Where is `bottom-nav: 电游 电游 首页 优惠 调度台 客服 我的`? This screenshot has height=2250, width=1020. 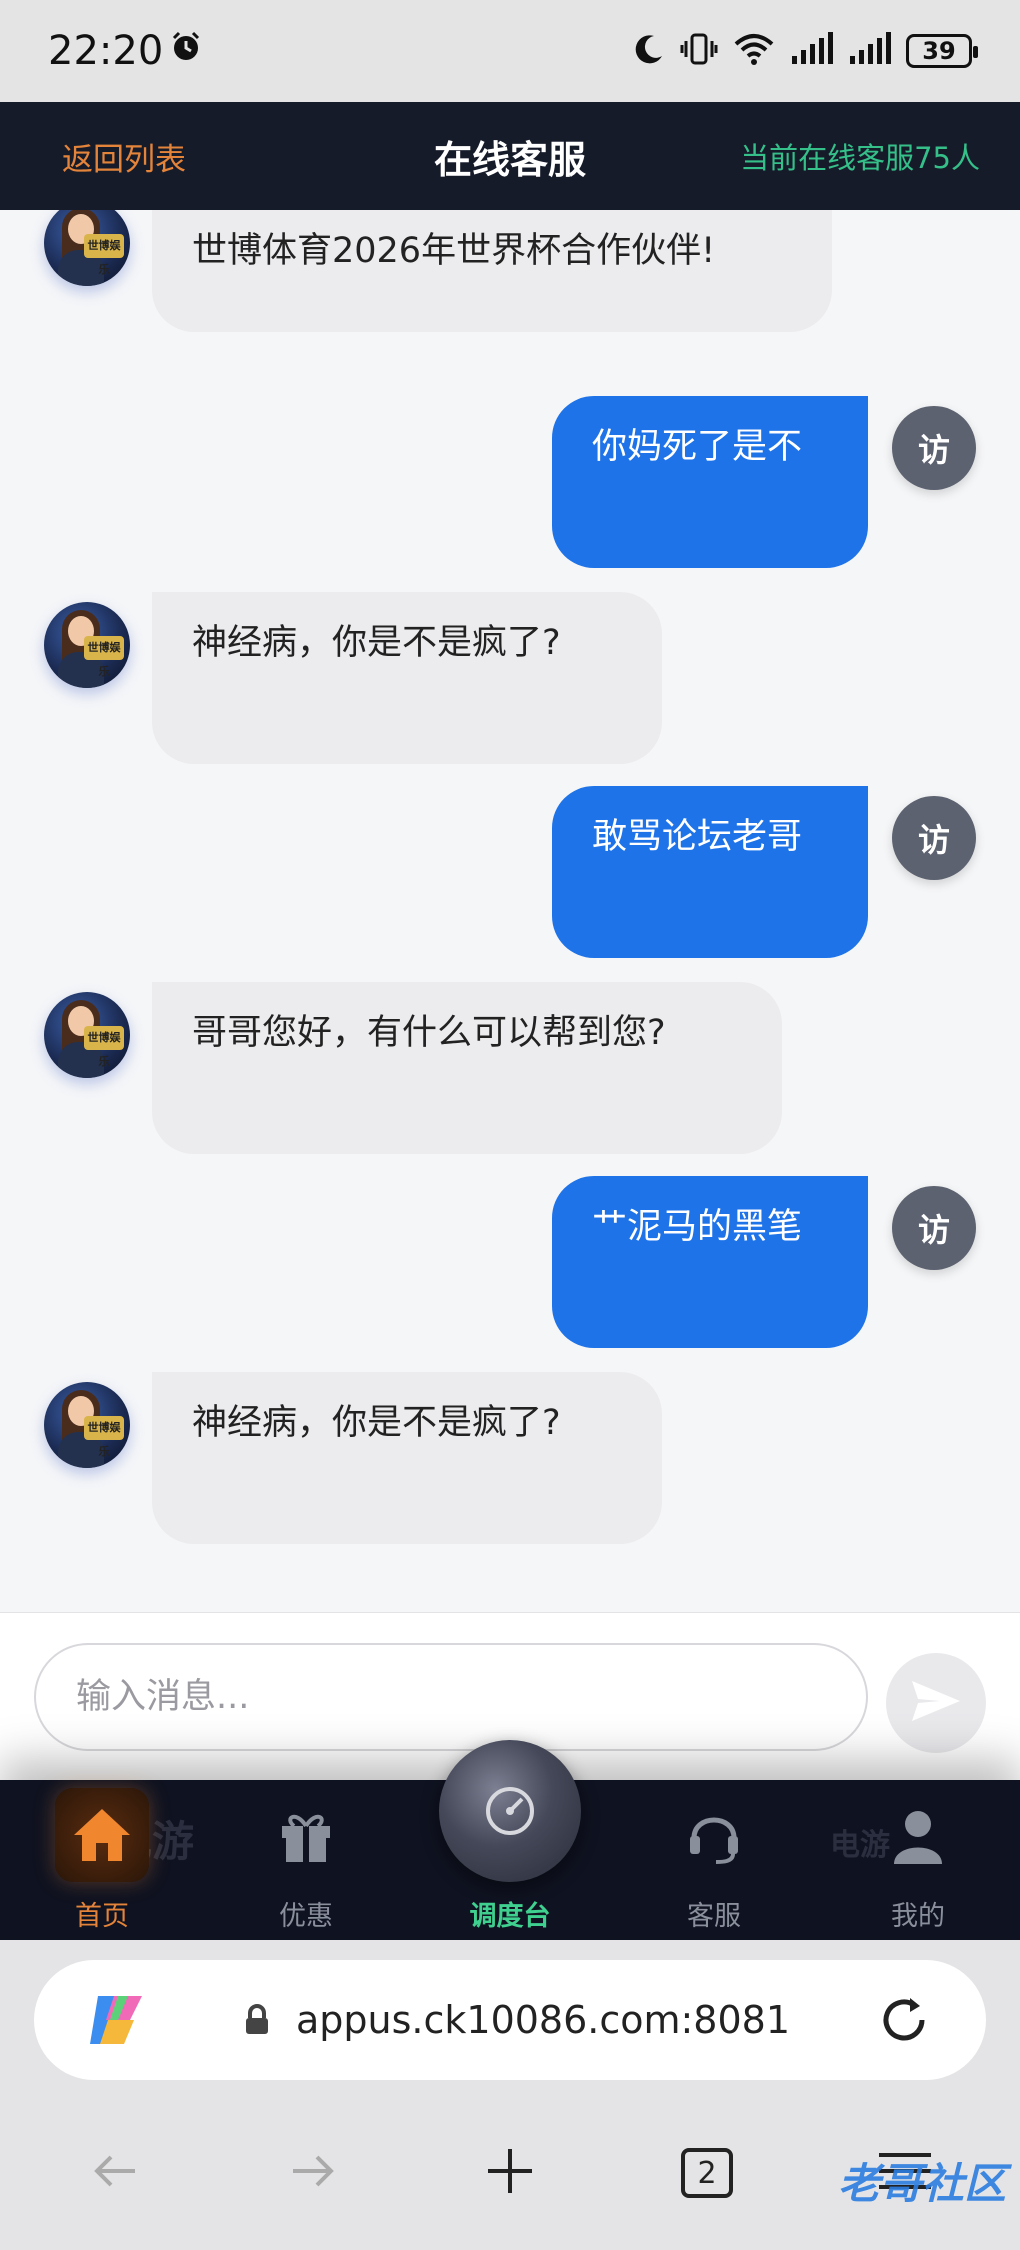 bottom-nav: 电游 电游 首页 优惠 调度台 客服 我的 is located at coordinates (510, 1840).